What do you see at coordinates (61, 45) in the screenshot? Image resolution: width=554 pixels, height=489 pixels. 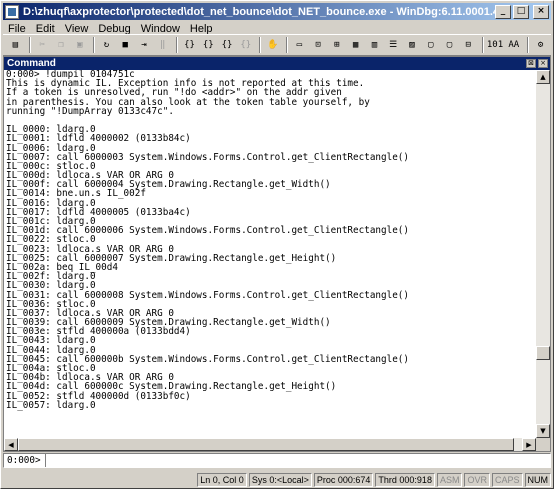 I see `copy-icon: ❐` at bounding box center [61, 45].